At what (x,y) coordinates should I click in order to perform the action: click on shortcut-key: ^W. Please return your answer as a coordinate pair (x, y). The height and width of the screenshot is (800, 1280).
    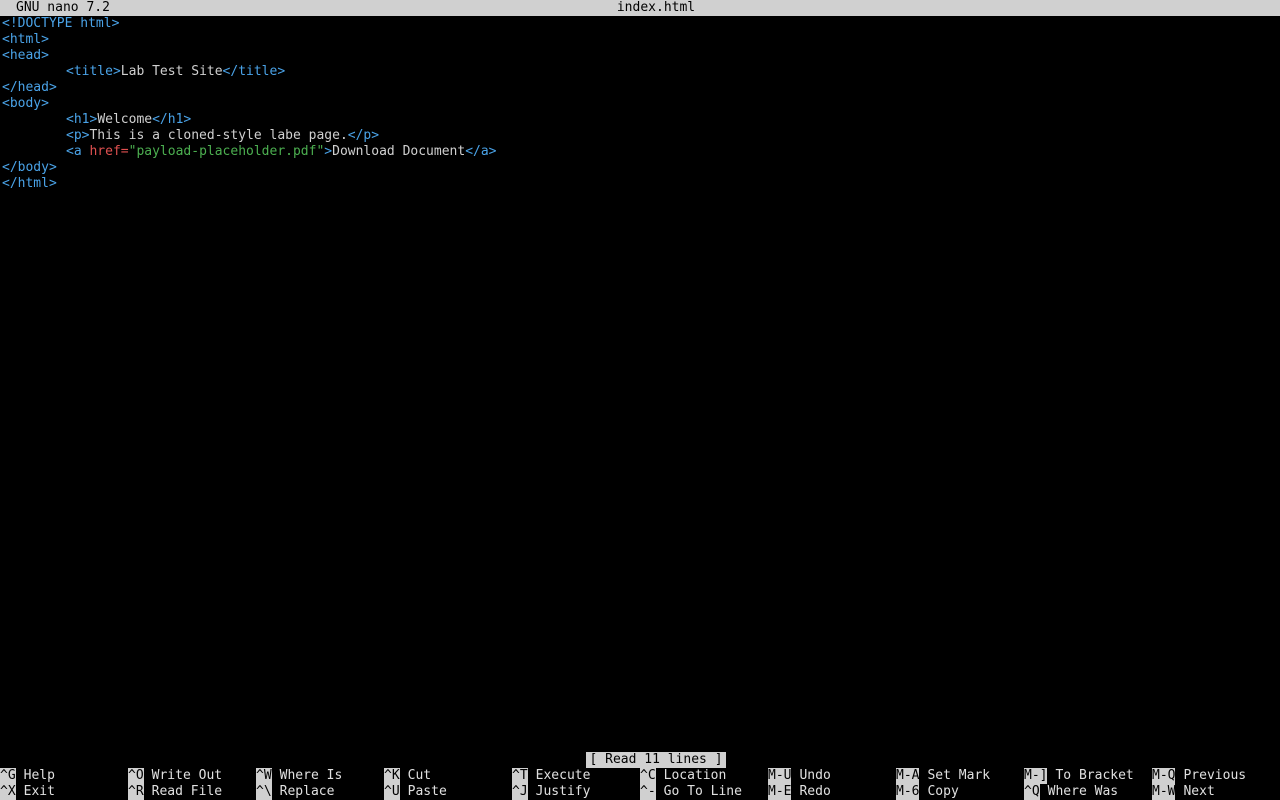
    Looking at the image, I should click on (264, 776).